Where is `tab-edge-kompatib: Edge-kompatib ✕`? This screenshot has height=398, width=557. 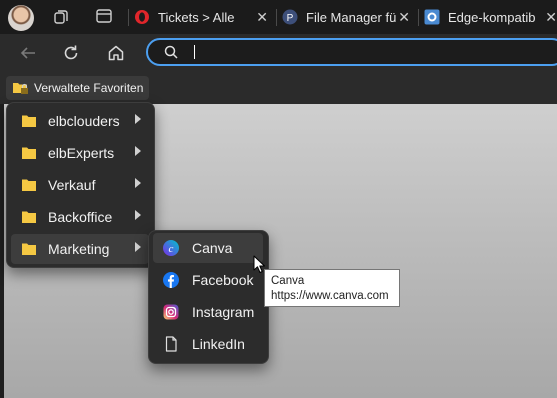 tab-edge-kompatib: Edge-kompatib ✕ is located at coordinates (490, 17).